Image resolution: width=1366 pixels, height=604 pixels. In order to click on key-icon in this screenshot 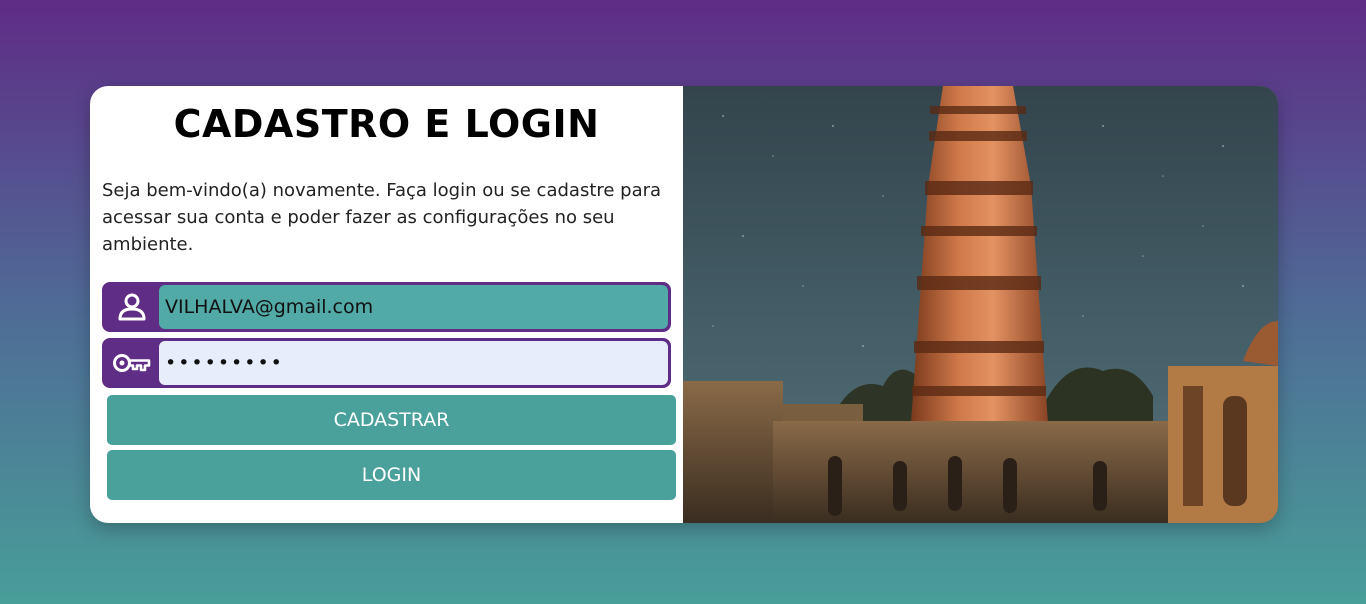, I will do `click(132, 363)`.